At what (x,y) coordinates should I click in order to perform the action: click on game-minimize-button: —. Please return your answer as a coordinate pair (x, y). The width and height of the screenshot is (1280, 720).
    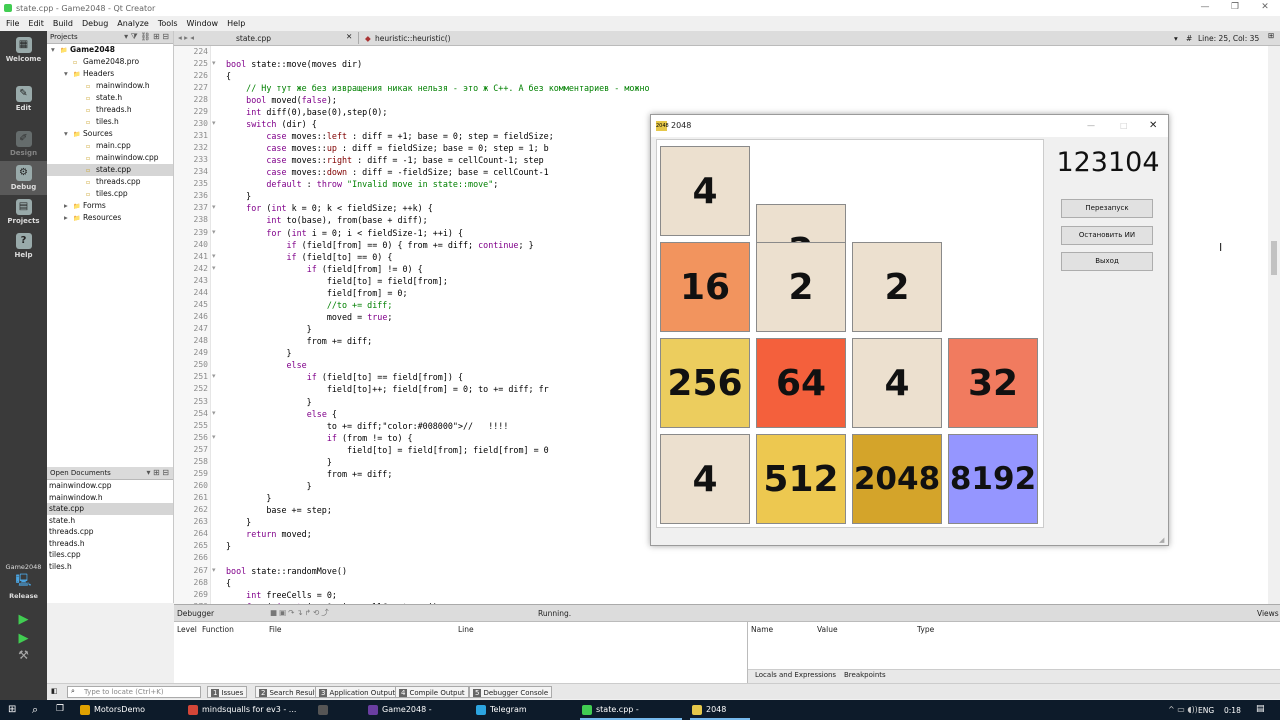
    Looking at the image, I should click on (1091, 126).